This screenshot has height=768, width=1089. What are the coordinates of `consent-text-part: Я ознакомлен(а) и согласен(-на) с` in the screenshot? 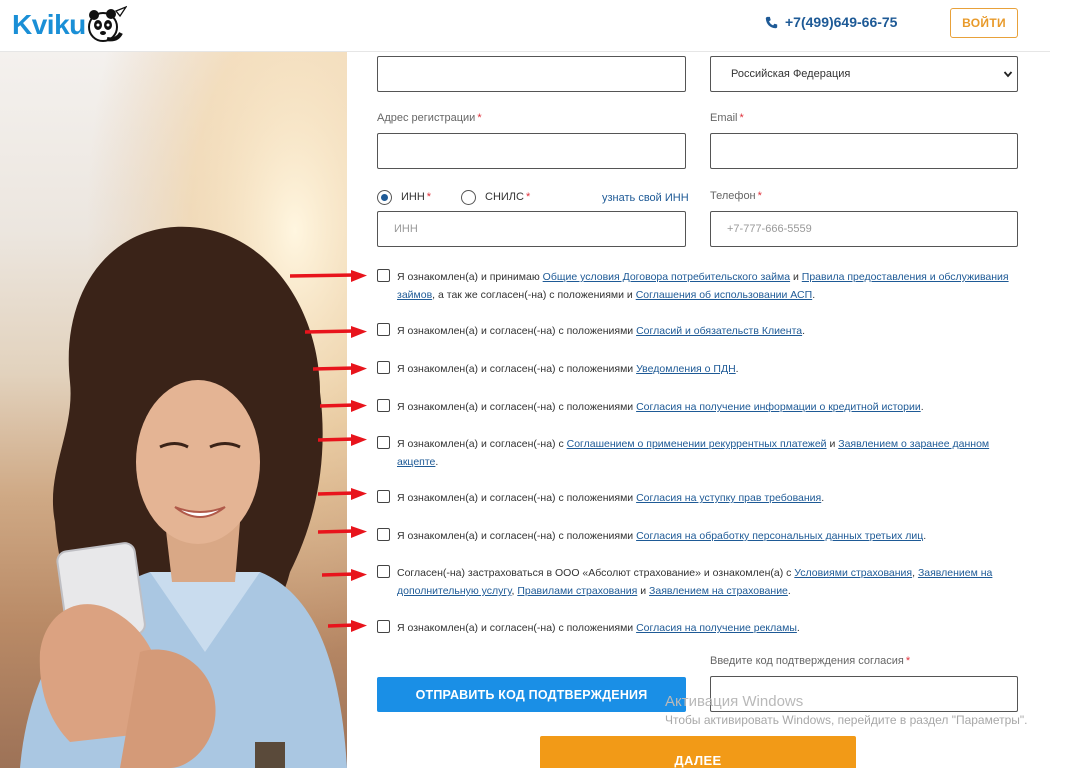 It's located at (482, 444).